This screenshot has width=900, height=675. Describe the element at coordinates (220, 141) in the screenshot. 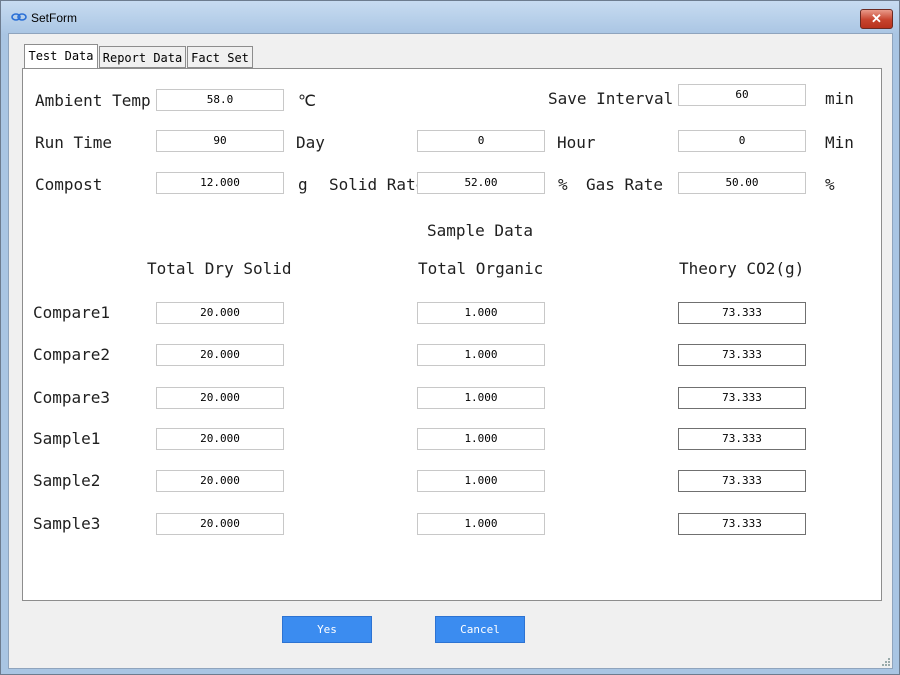

I see `run-time-day-input: 90` at that location.